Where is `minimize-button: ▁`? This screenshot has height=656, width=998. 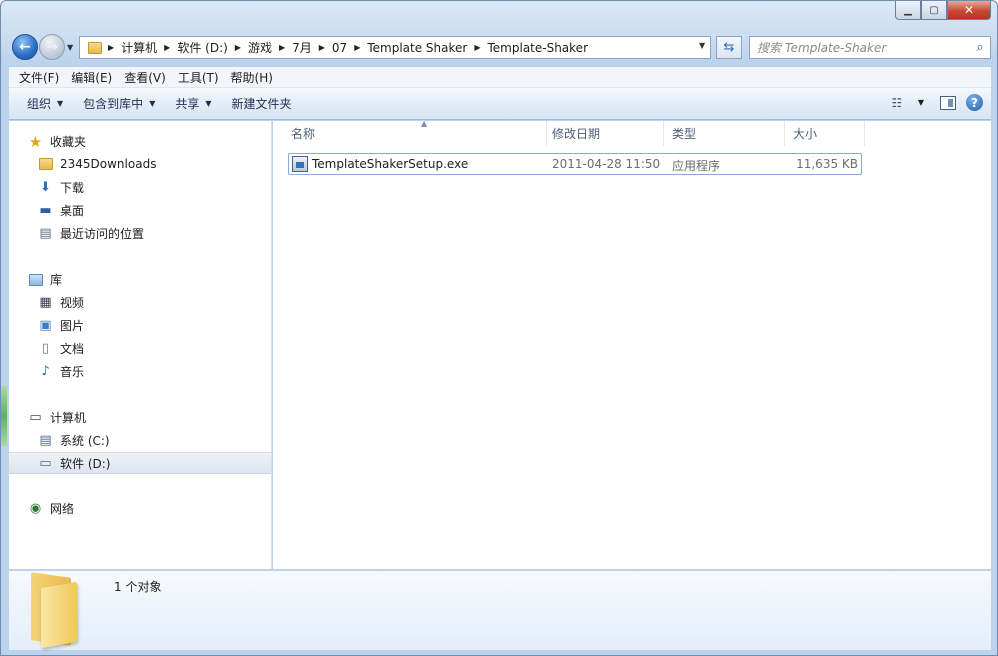 minimize-button: ▁ is located at coordinates (908, 10).